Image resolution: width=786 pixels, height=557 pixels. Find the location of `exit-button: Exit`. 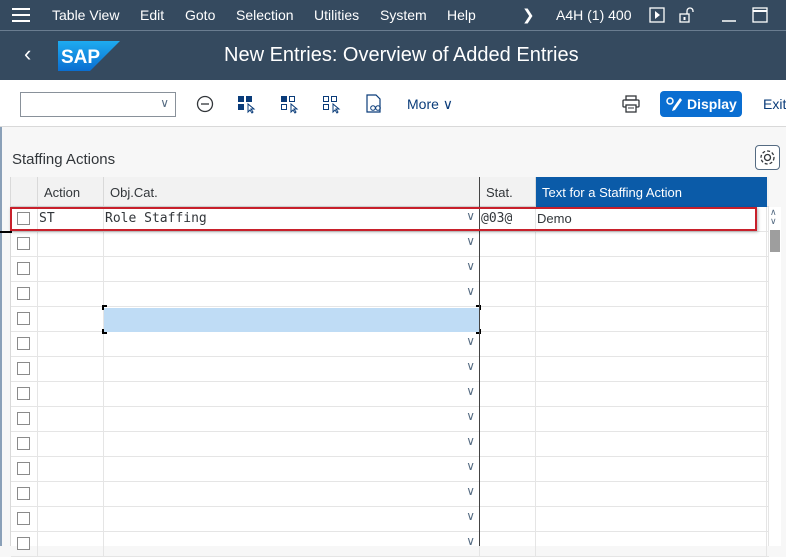

exit-button: Exit is located at coordinates (774, 104).